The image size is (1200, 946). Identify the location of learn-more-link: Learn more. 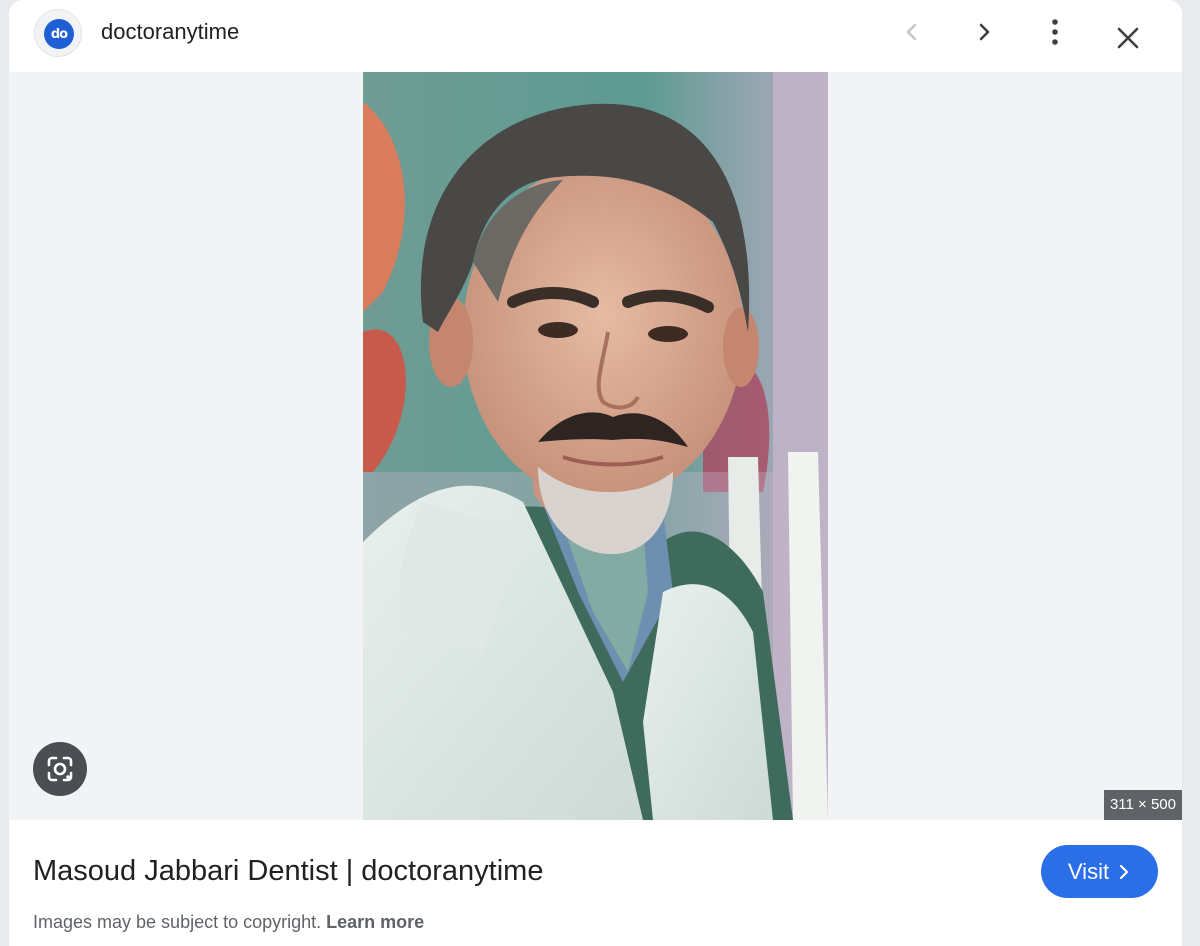
(375, 922).